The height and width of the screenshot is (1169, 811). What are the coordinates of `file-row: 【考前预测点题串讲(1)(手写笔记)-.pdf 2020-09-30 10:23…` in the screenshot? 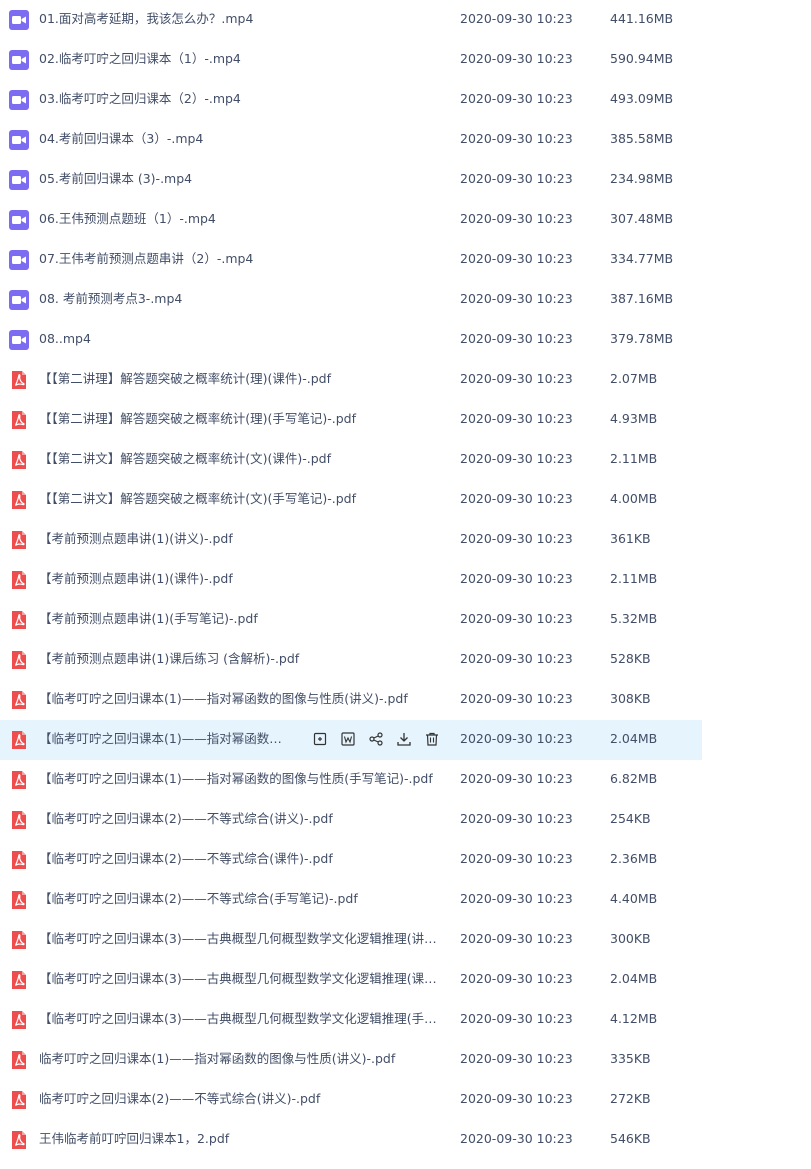 It's located at (405, 620).